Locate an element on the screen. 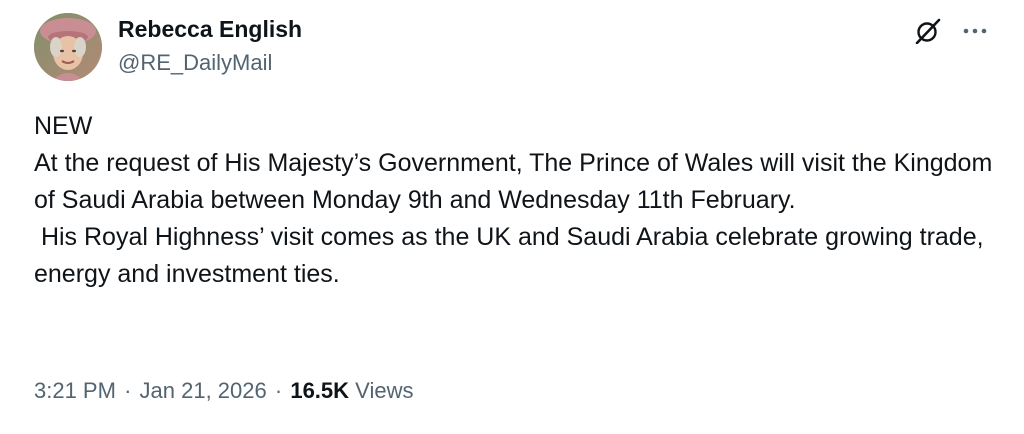 Image resolution: width=1024 pixels, height=434 pixels. avatar is located at coordinates (68, 47).